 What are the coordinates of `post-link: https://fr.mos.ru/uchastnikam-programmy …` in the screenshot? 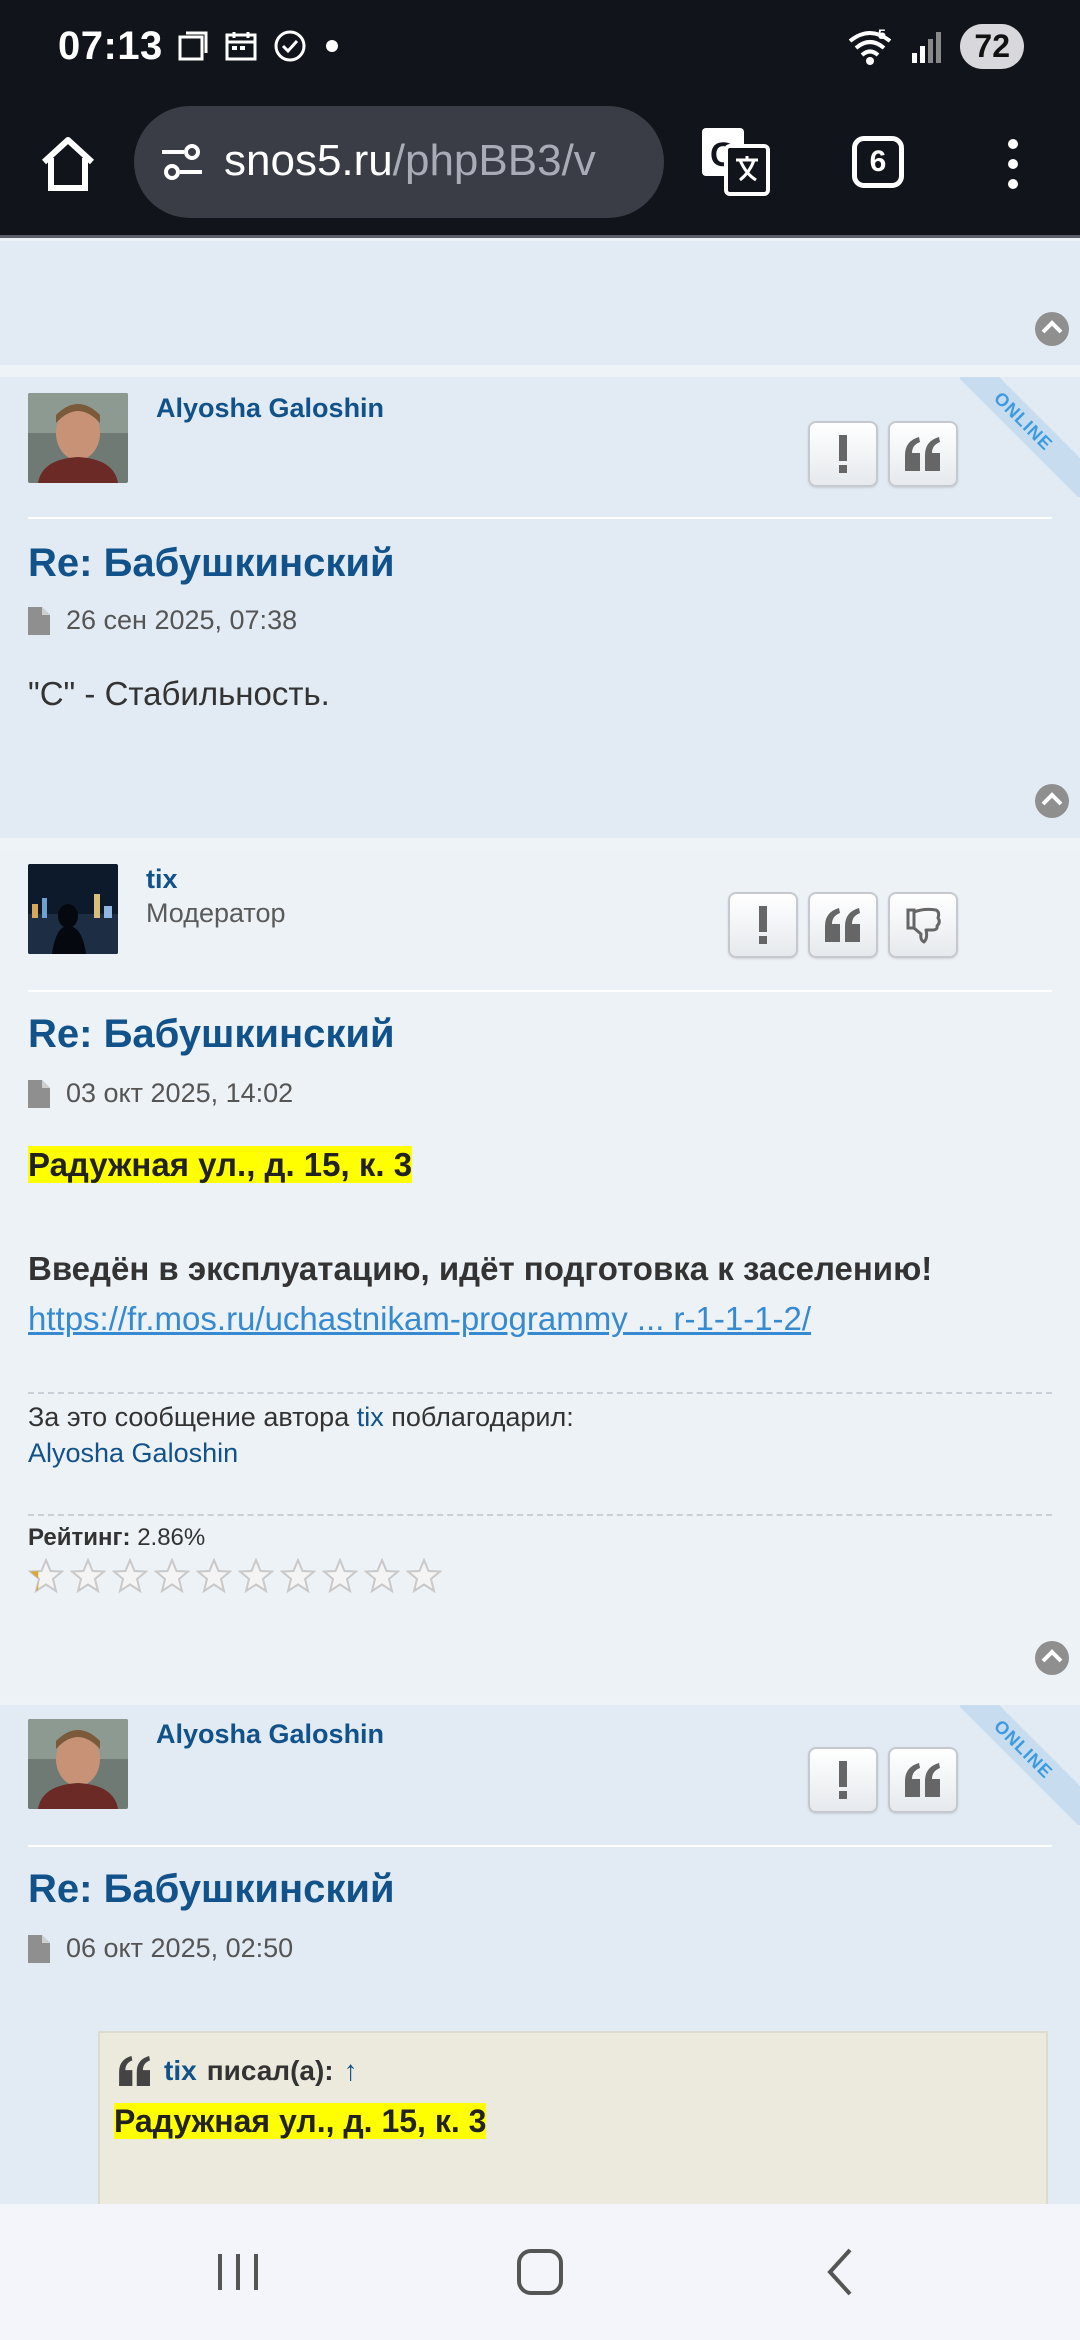 It's located at (419, 1318).